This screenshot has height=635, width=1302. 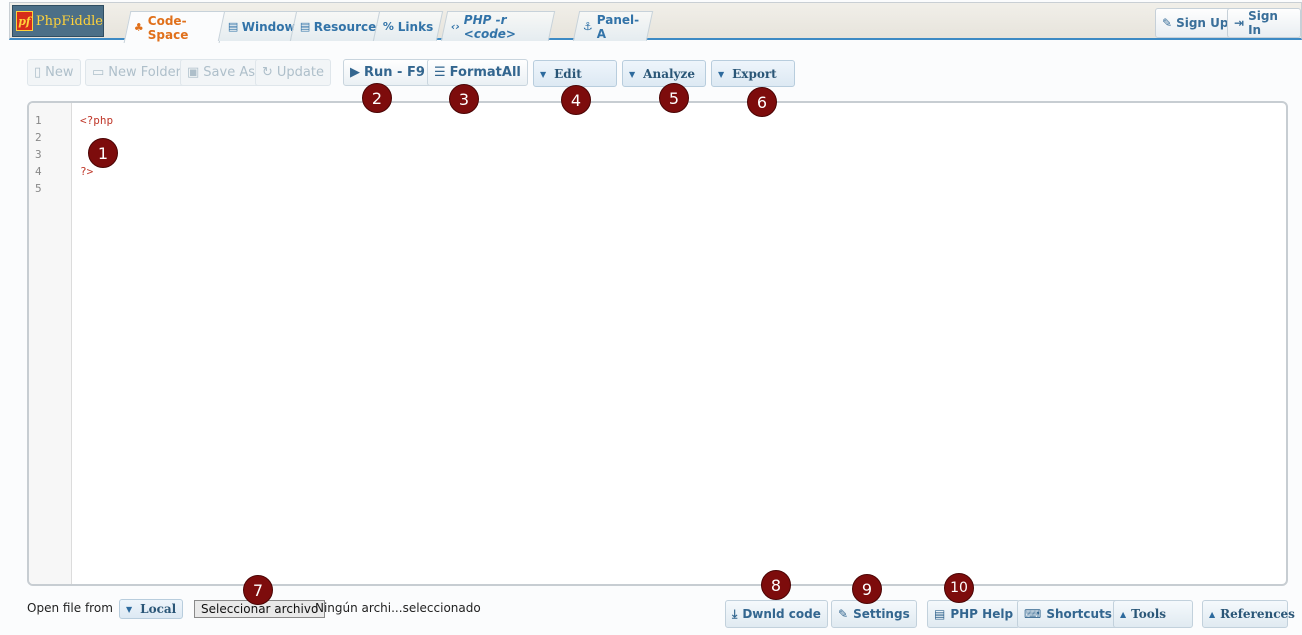 What do you see at coordinates (38, 171) in the screenshot?
I see `line-number: 4` at bounding box center [38, 171].